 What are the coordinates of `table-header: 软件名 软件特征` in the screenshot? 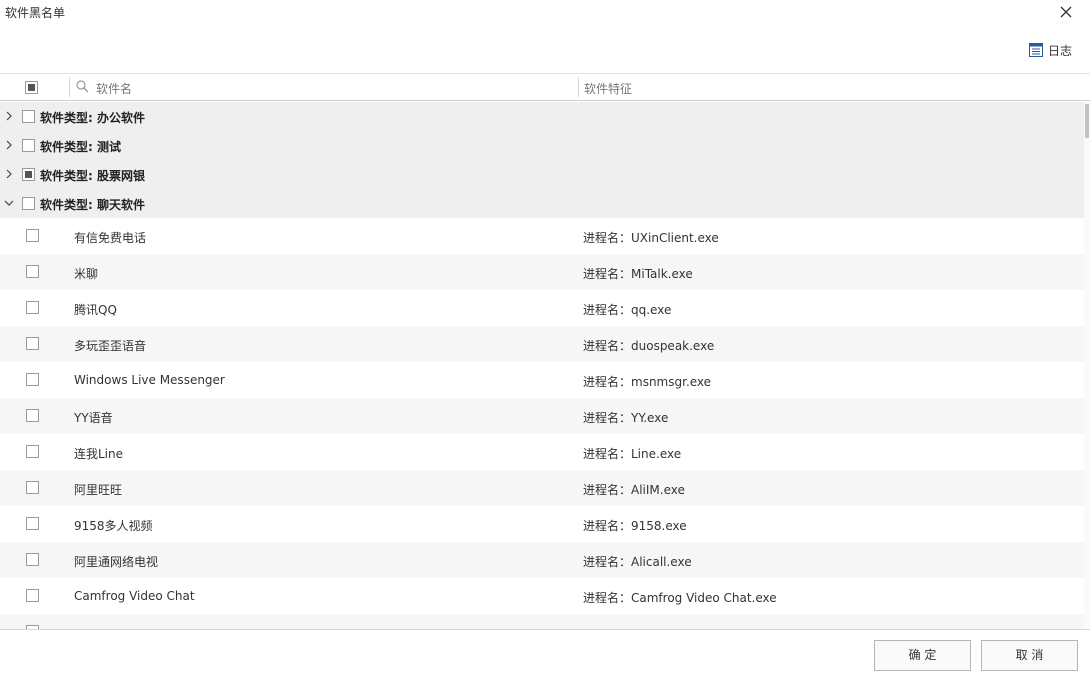 It's located at (545, 87).